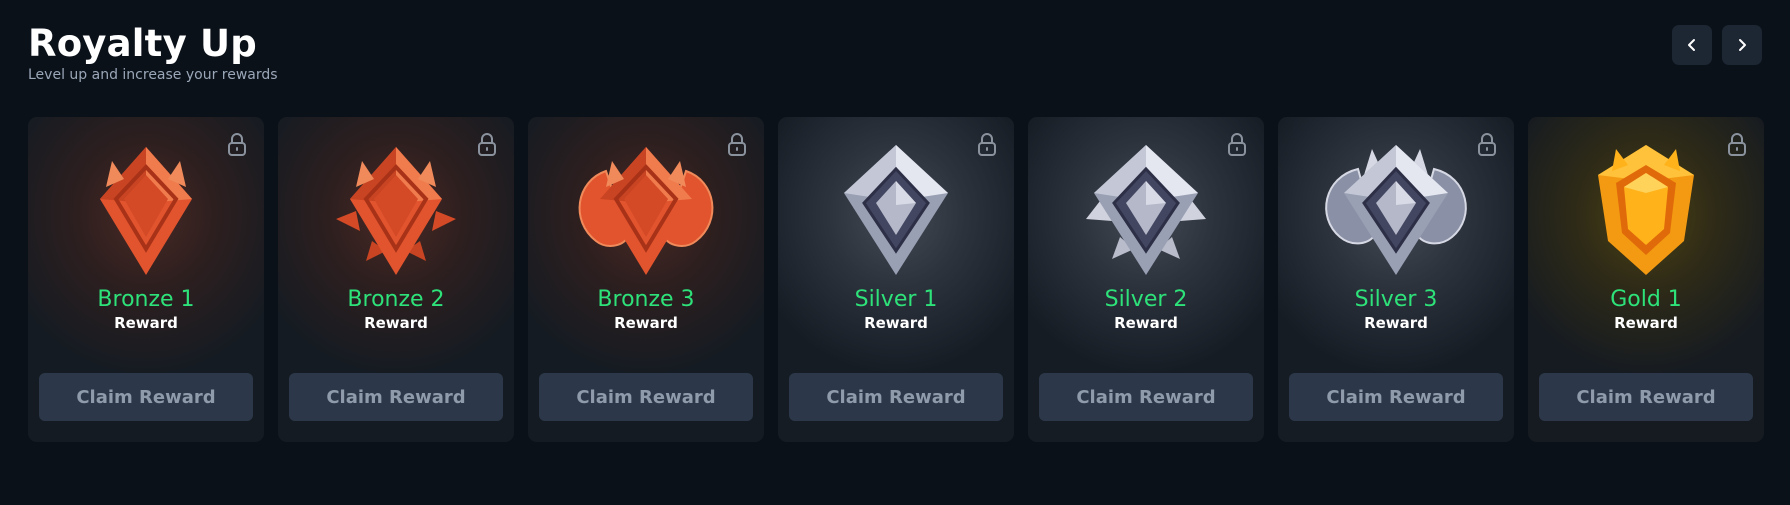  Describe the element at coordinates (142, 43) in the screenshot. I see `page-title: Royalty Up` at that location.